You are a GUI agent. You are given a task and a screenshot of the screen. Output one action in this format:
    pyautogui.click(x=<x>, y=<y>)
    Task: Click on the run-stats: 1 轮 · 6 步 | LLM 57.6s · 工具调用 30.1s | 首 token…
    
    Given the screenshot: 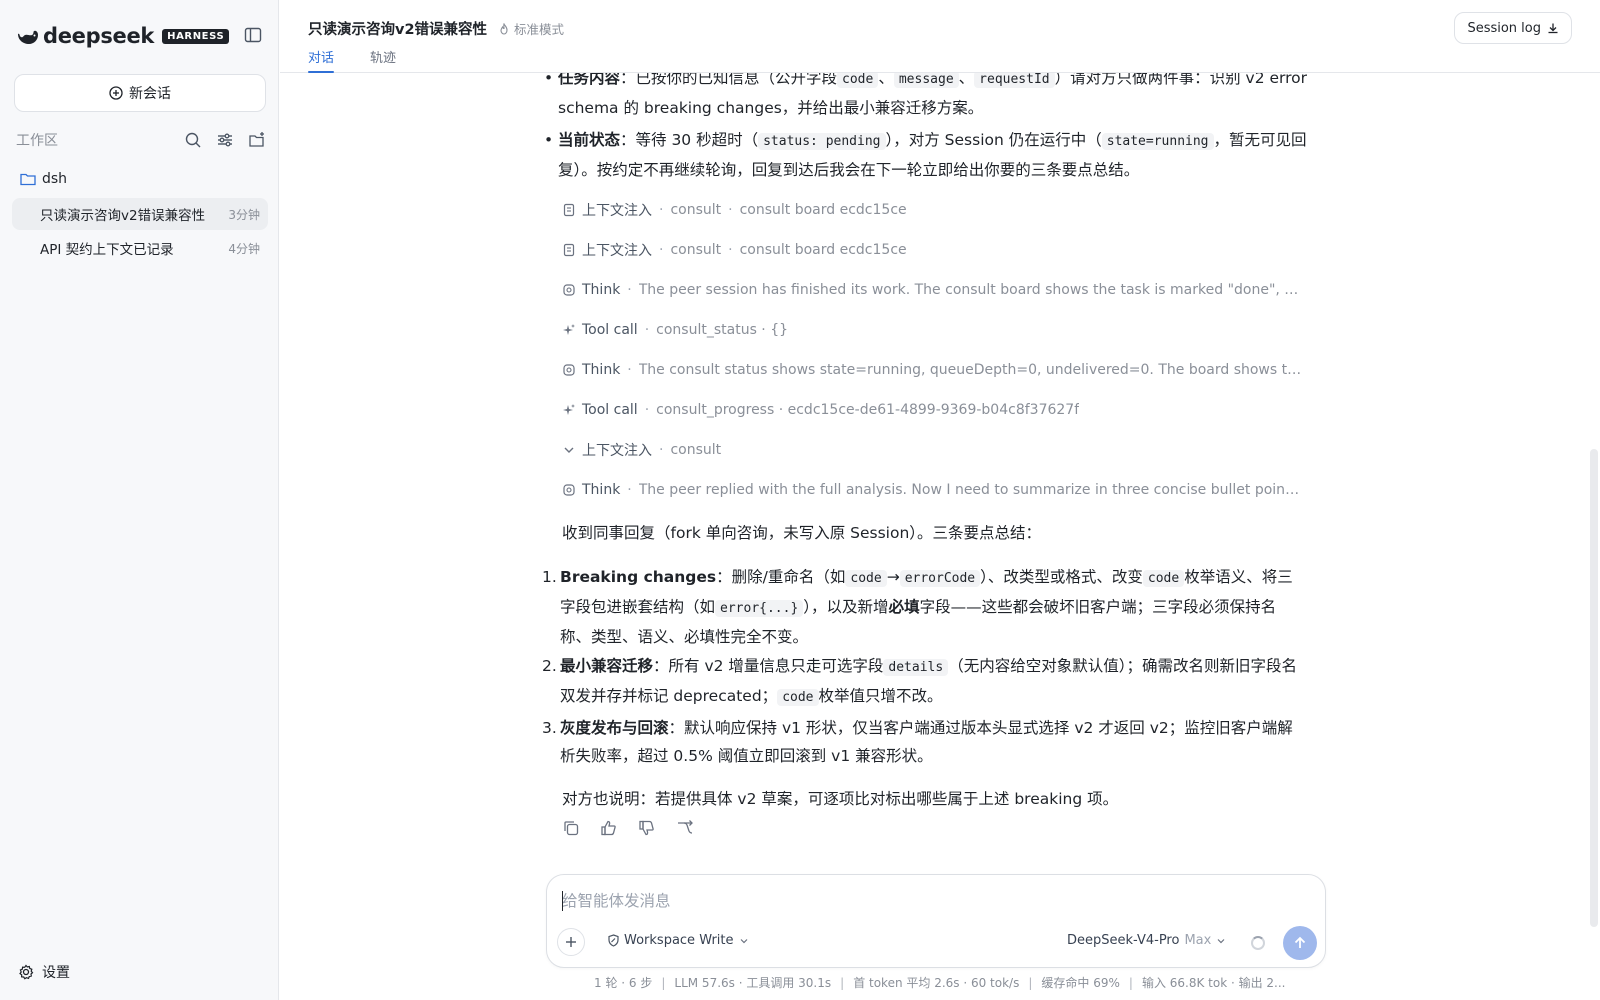 What is the action you would take?
    pyautogui.click(x=940, y=983)
    